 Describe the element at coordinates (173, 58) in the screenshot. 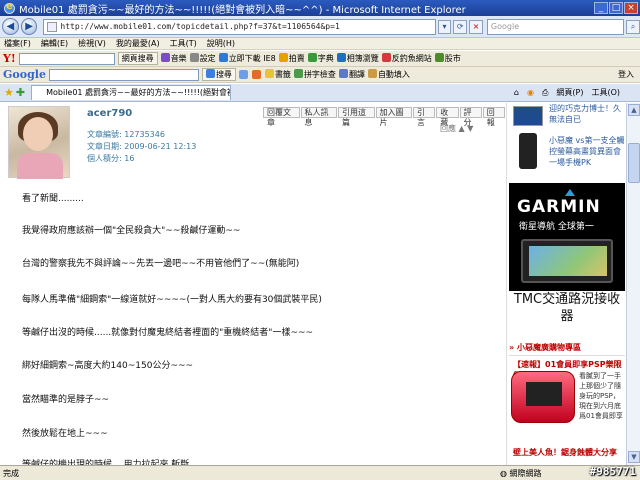

I see `yahoo-music: 音樂` at that location.